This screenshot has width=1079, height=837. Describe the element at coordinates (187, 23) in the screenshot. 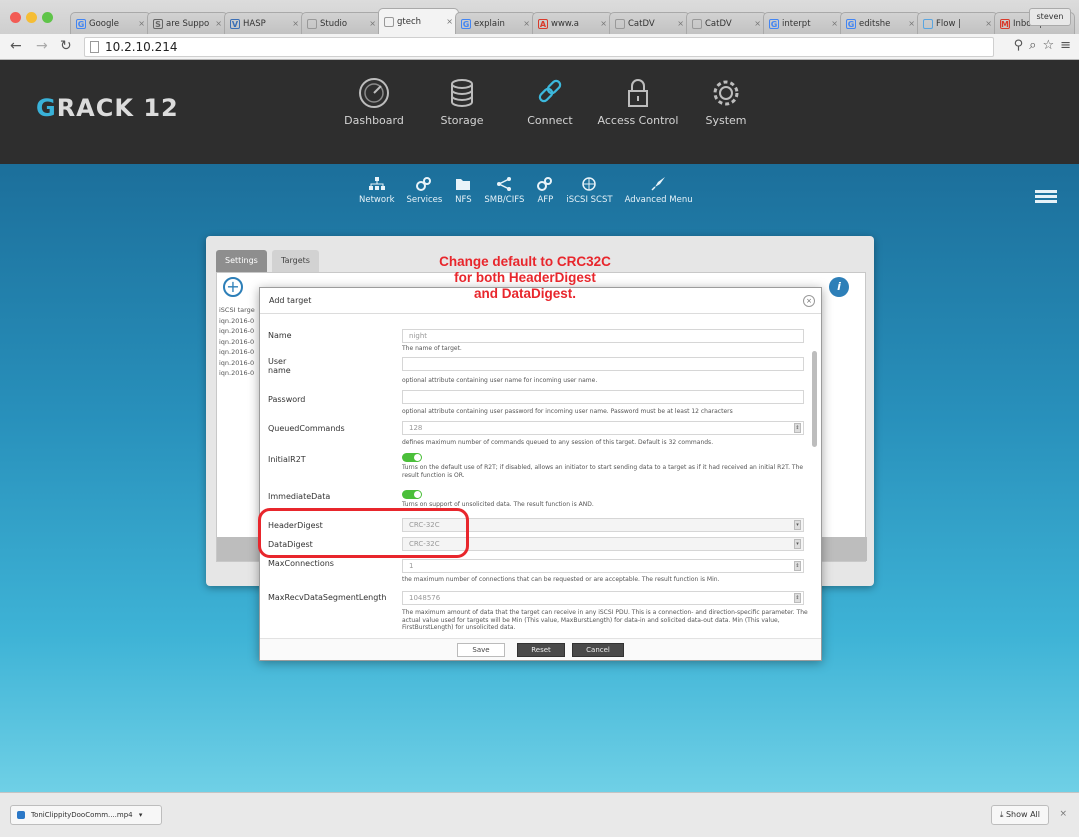

I see `browser-tab: Sare Suppo ×` at that location.